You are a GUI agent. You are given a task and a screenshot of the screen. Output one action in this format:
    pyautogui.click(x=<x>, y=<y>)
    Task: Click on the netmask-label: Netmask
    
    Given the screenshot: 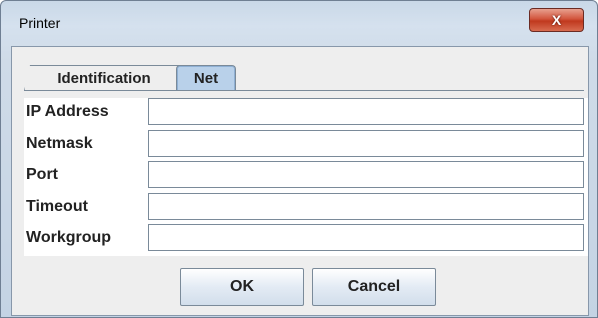 What is the action you would take?
    pyautogui.click(x=59, y=143)
    